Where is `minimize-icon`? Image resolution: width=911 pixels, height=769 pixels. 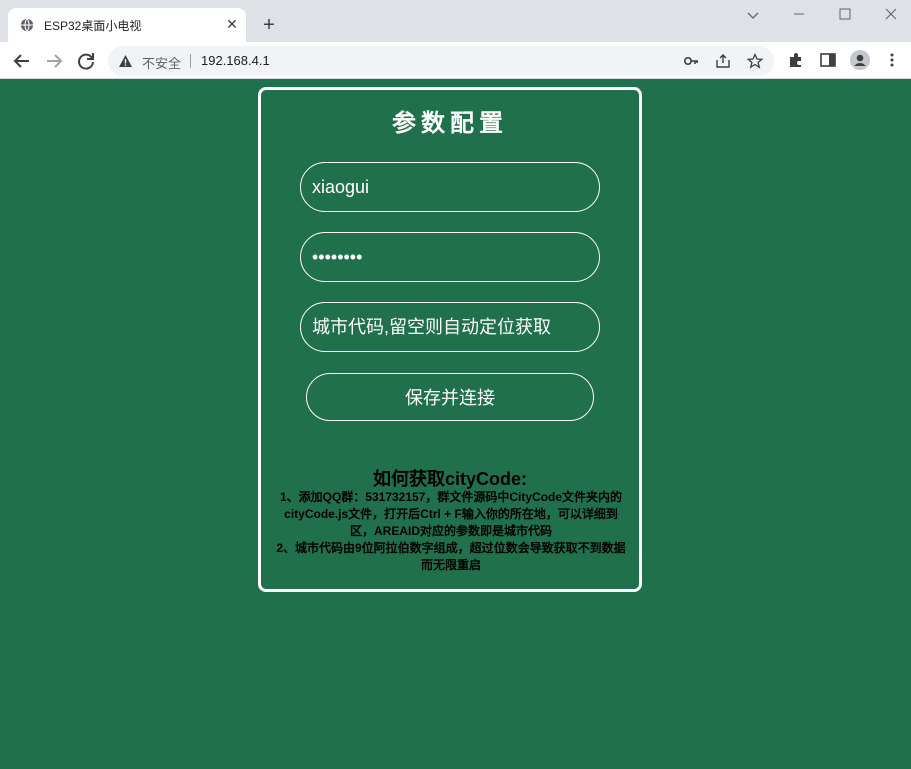 minimize-icon is located at coordinates (799, 16).